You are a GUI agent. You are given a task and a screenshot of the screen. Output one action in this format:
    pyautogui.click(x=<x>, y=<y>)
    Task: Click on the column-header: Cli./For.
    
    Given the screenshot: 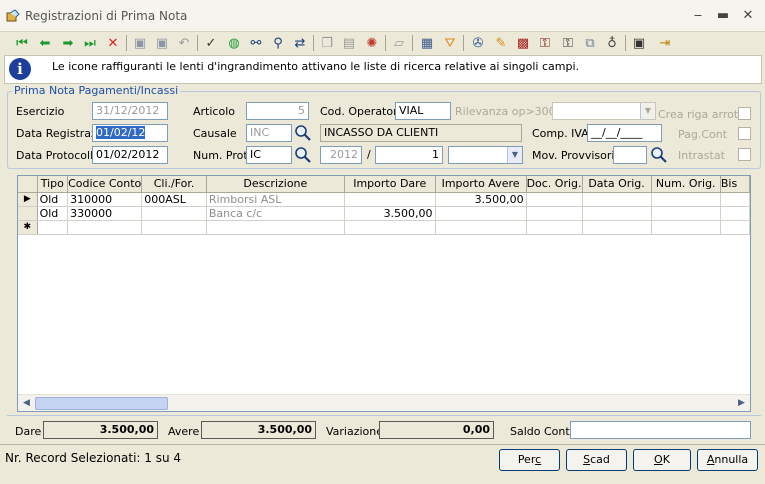 What is the action you would take?
    pyautogui.click(x=174, y=184)
    